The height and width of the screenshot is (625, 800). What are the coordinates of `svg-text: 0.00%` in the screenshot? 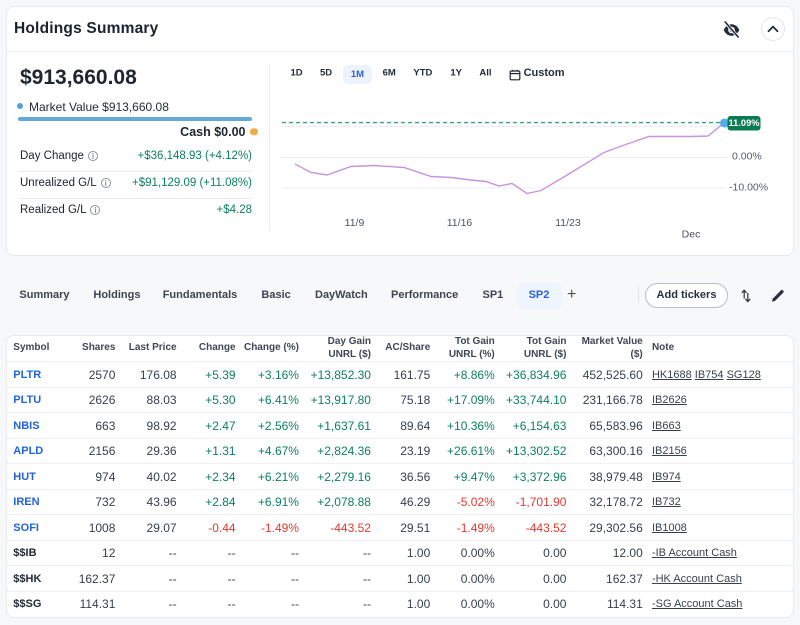 It's located at (747, 157).